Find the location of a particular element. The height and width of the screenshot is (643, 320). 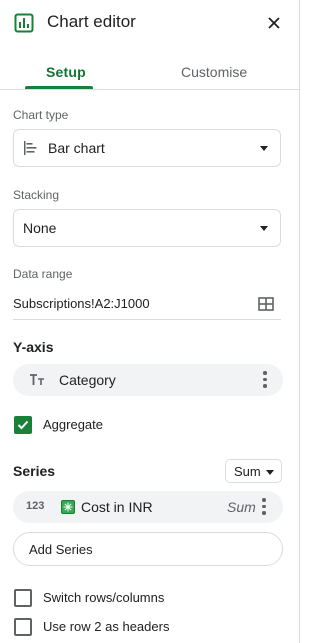

chart-type-label: Chart type is located at coordinates (41, 115).